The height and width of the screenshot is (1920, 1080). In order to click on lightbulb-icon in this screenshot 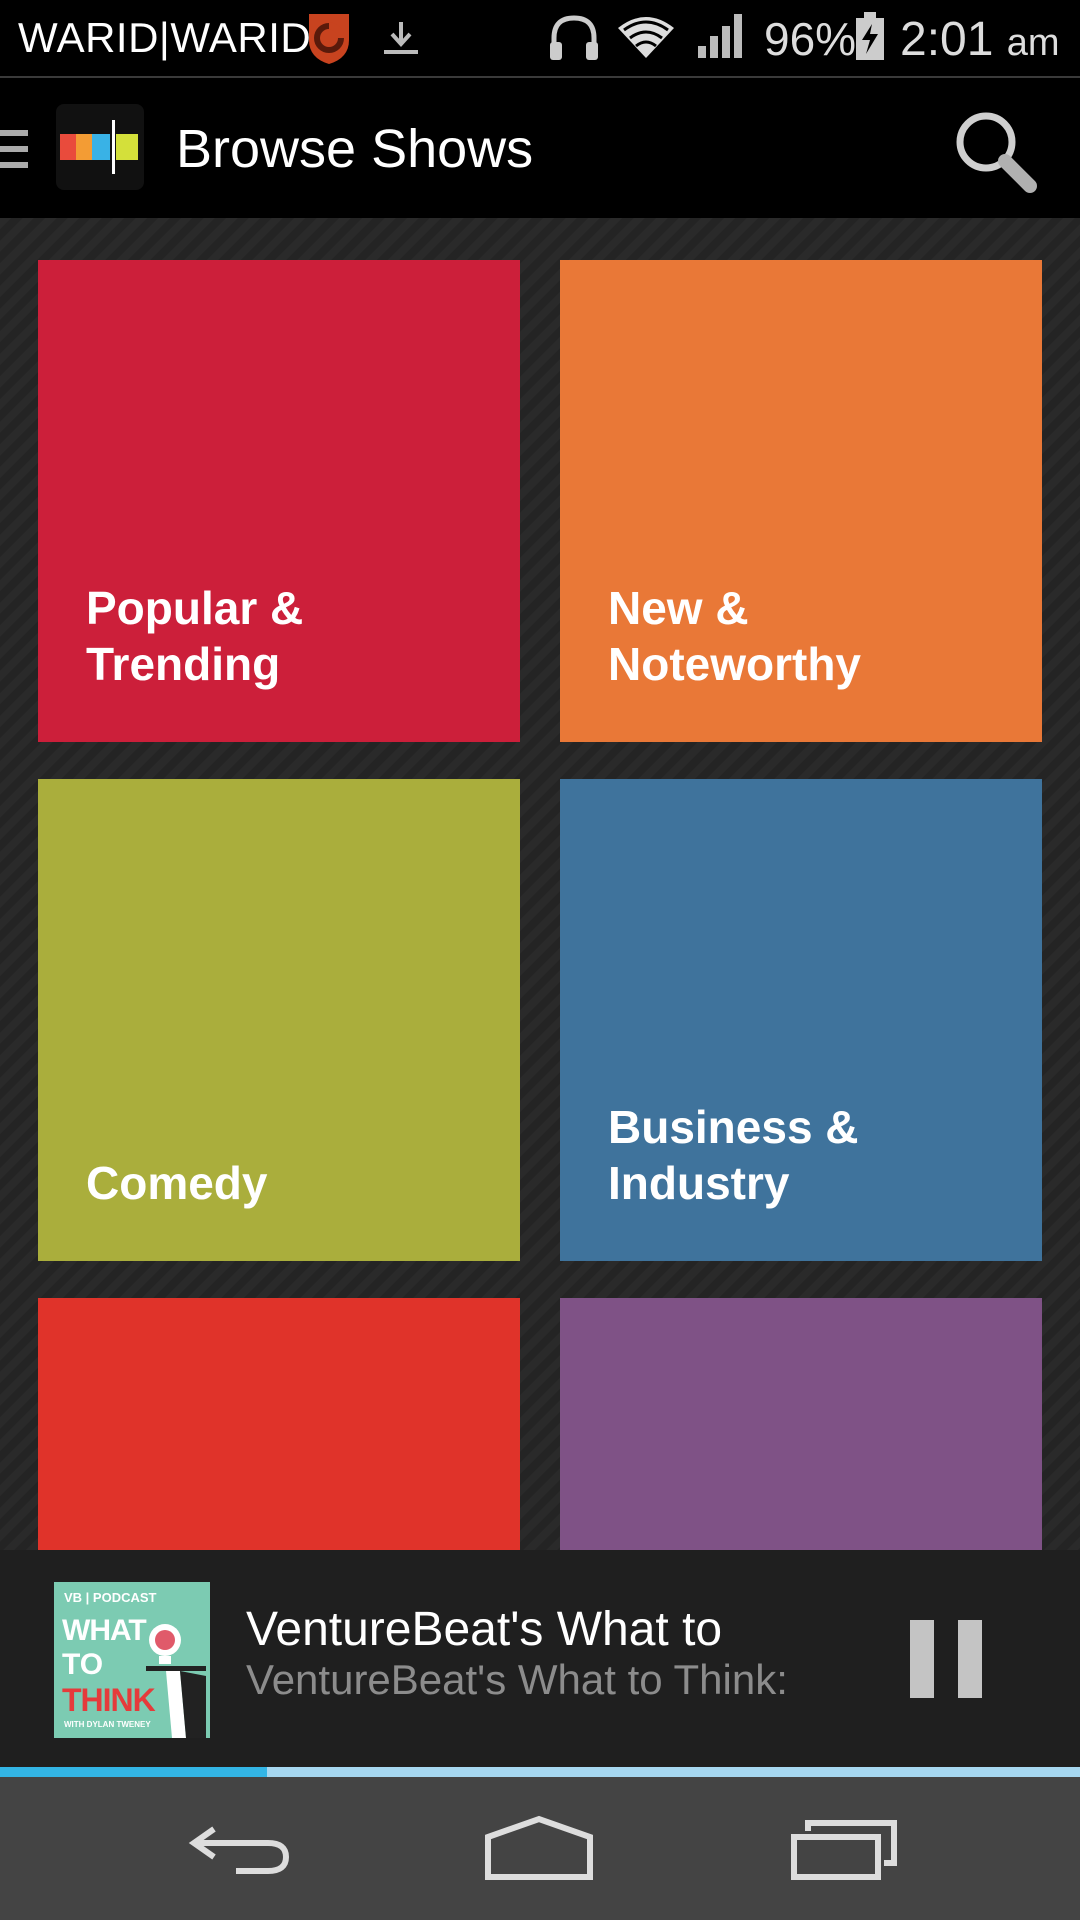, I will do `click(165, 1644)`.